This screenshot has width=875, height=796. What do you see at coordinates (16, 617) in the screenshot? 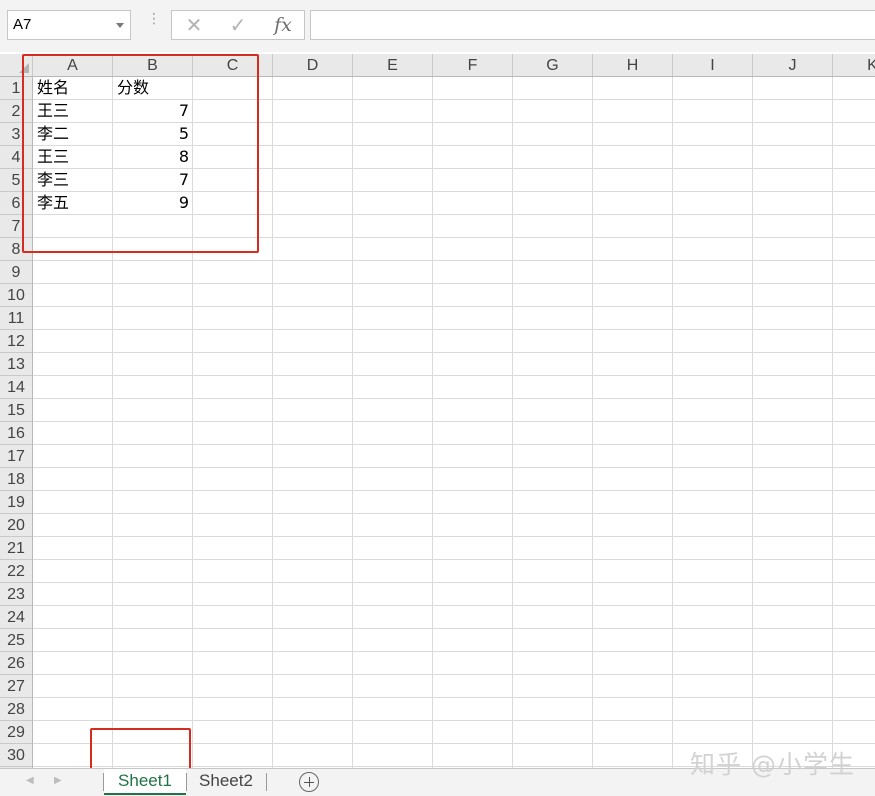
I see `row-header-24: 24` at bounding box center [16, 617].